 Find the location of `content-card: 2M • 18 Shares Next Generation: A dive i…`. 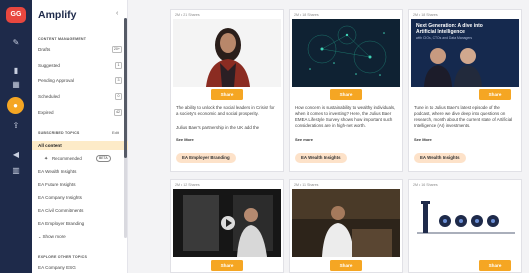

content-card: 2M • 18 Shares Next Generation: A dive i… is located at coordinates (465, 90).